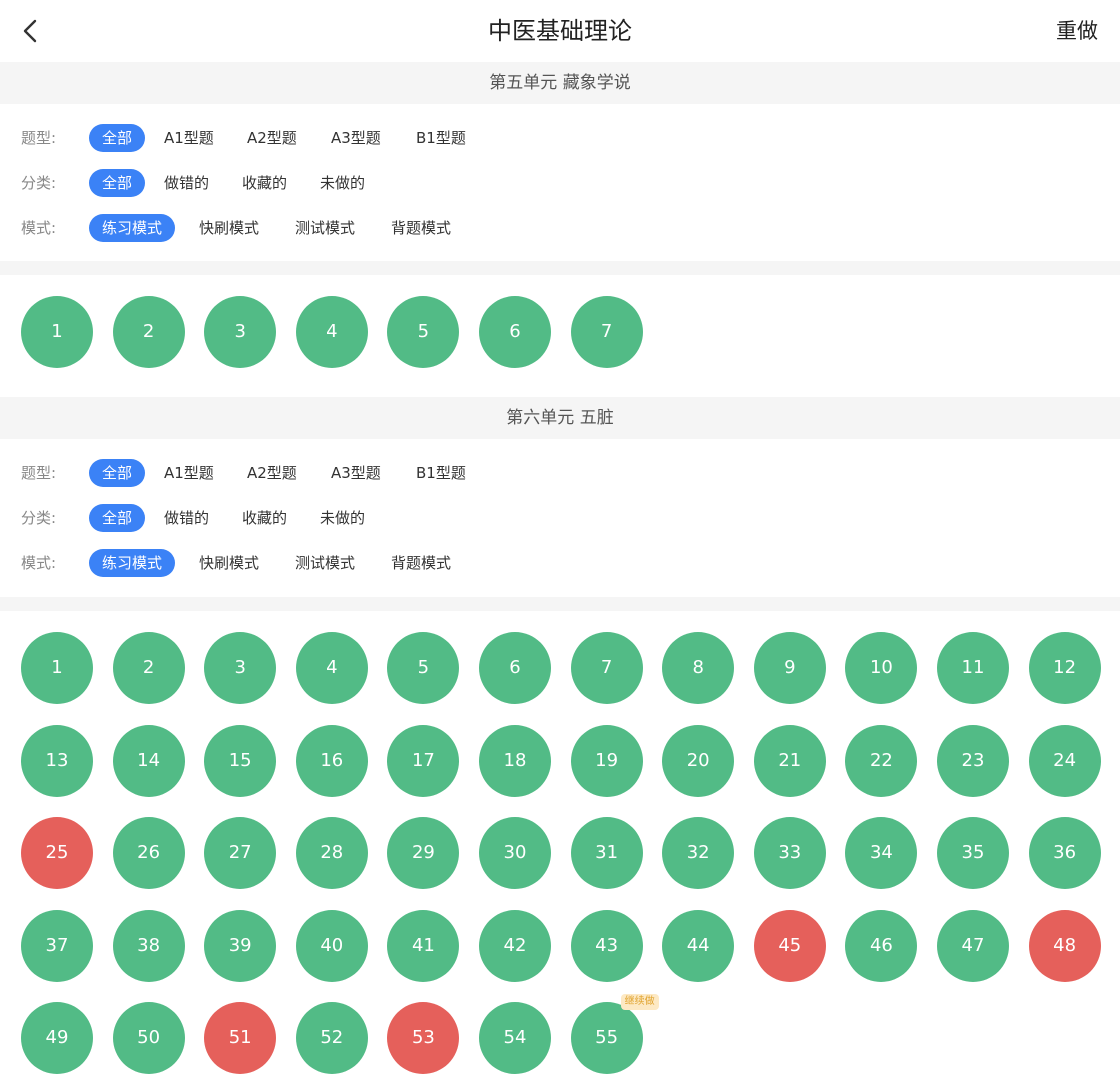  What do you see at coordinates (789, 668) in the screenshot?
I see `question-button: 9` at bounding box center [789, 668].